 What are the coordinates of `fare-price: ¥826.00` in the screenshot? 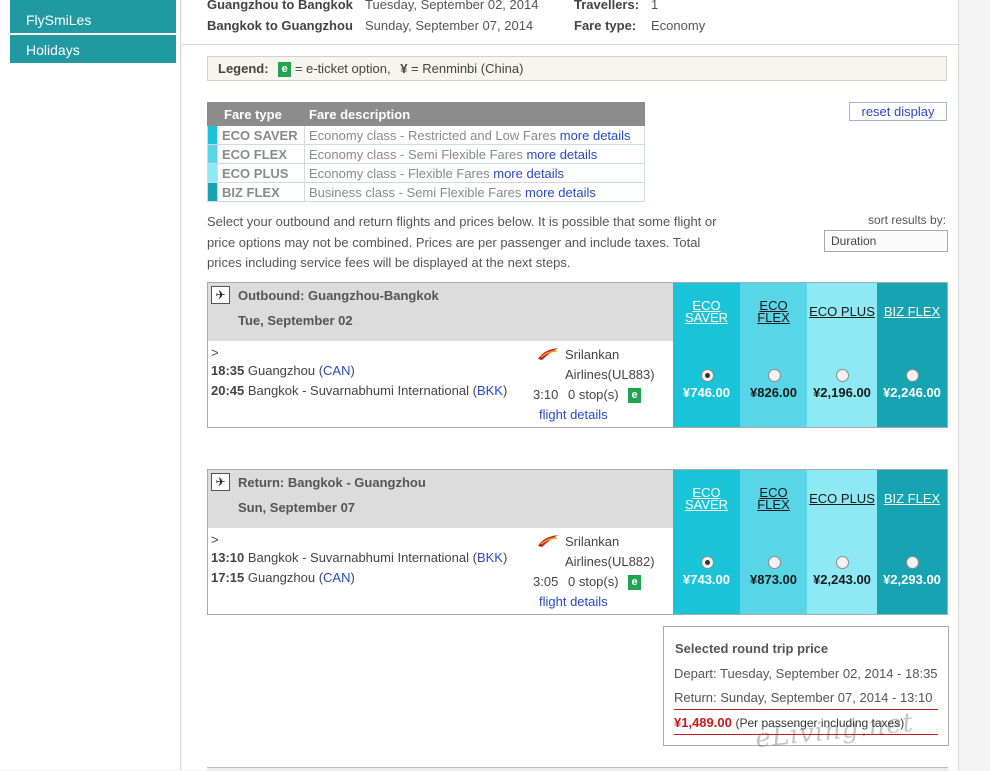 It's located at (773, 392).